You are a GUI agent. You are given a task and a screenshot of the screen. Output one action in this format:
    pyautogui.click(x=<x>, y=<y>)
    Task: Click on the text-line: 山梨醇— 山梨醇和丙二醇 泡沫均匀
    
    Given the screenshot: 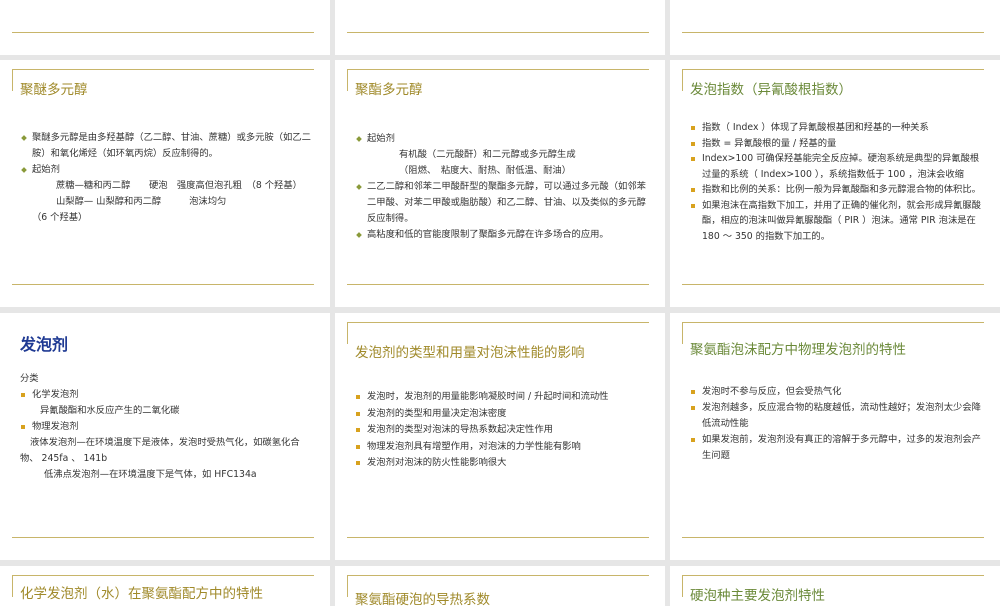 What is the action you would take?
    pyautogui.click(x=141, y=201)
    